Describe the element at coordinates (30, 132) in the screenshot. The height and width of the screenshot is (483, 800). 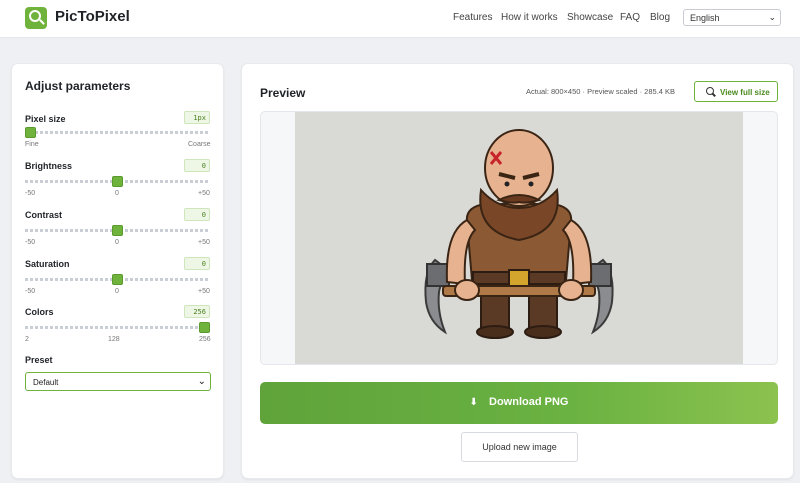
I see `pixel-size-slider-thumb` at that location.